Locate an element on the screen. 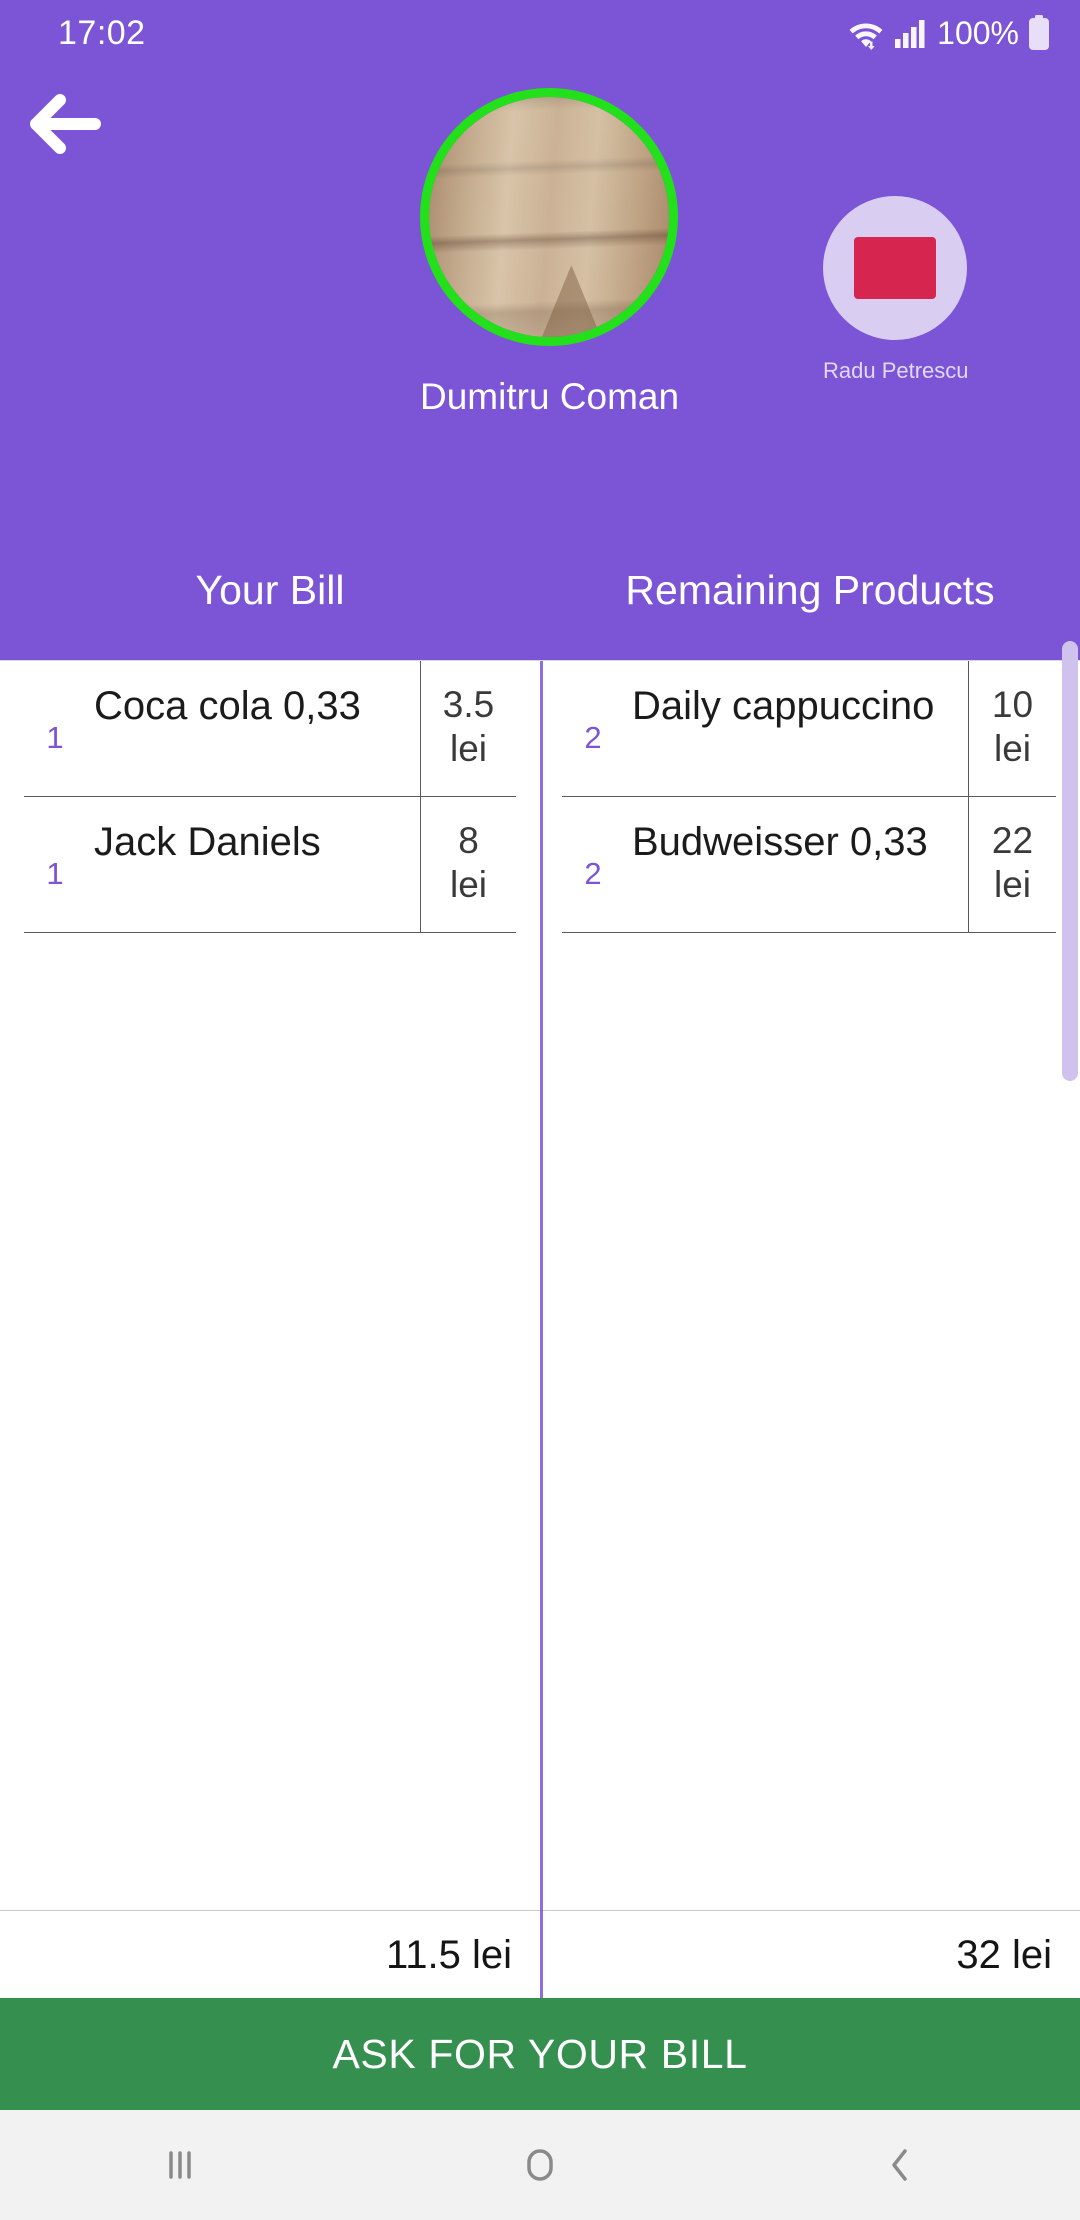  home-icon is located at coordinates (540, 2165).